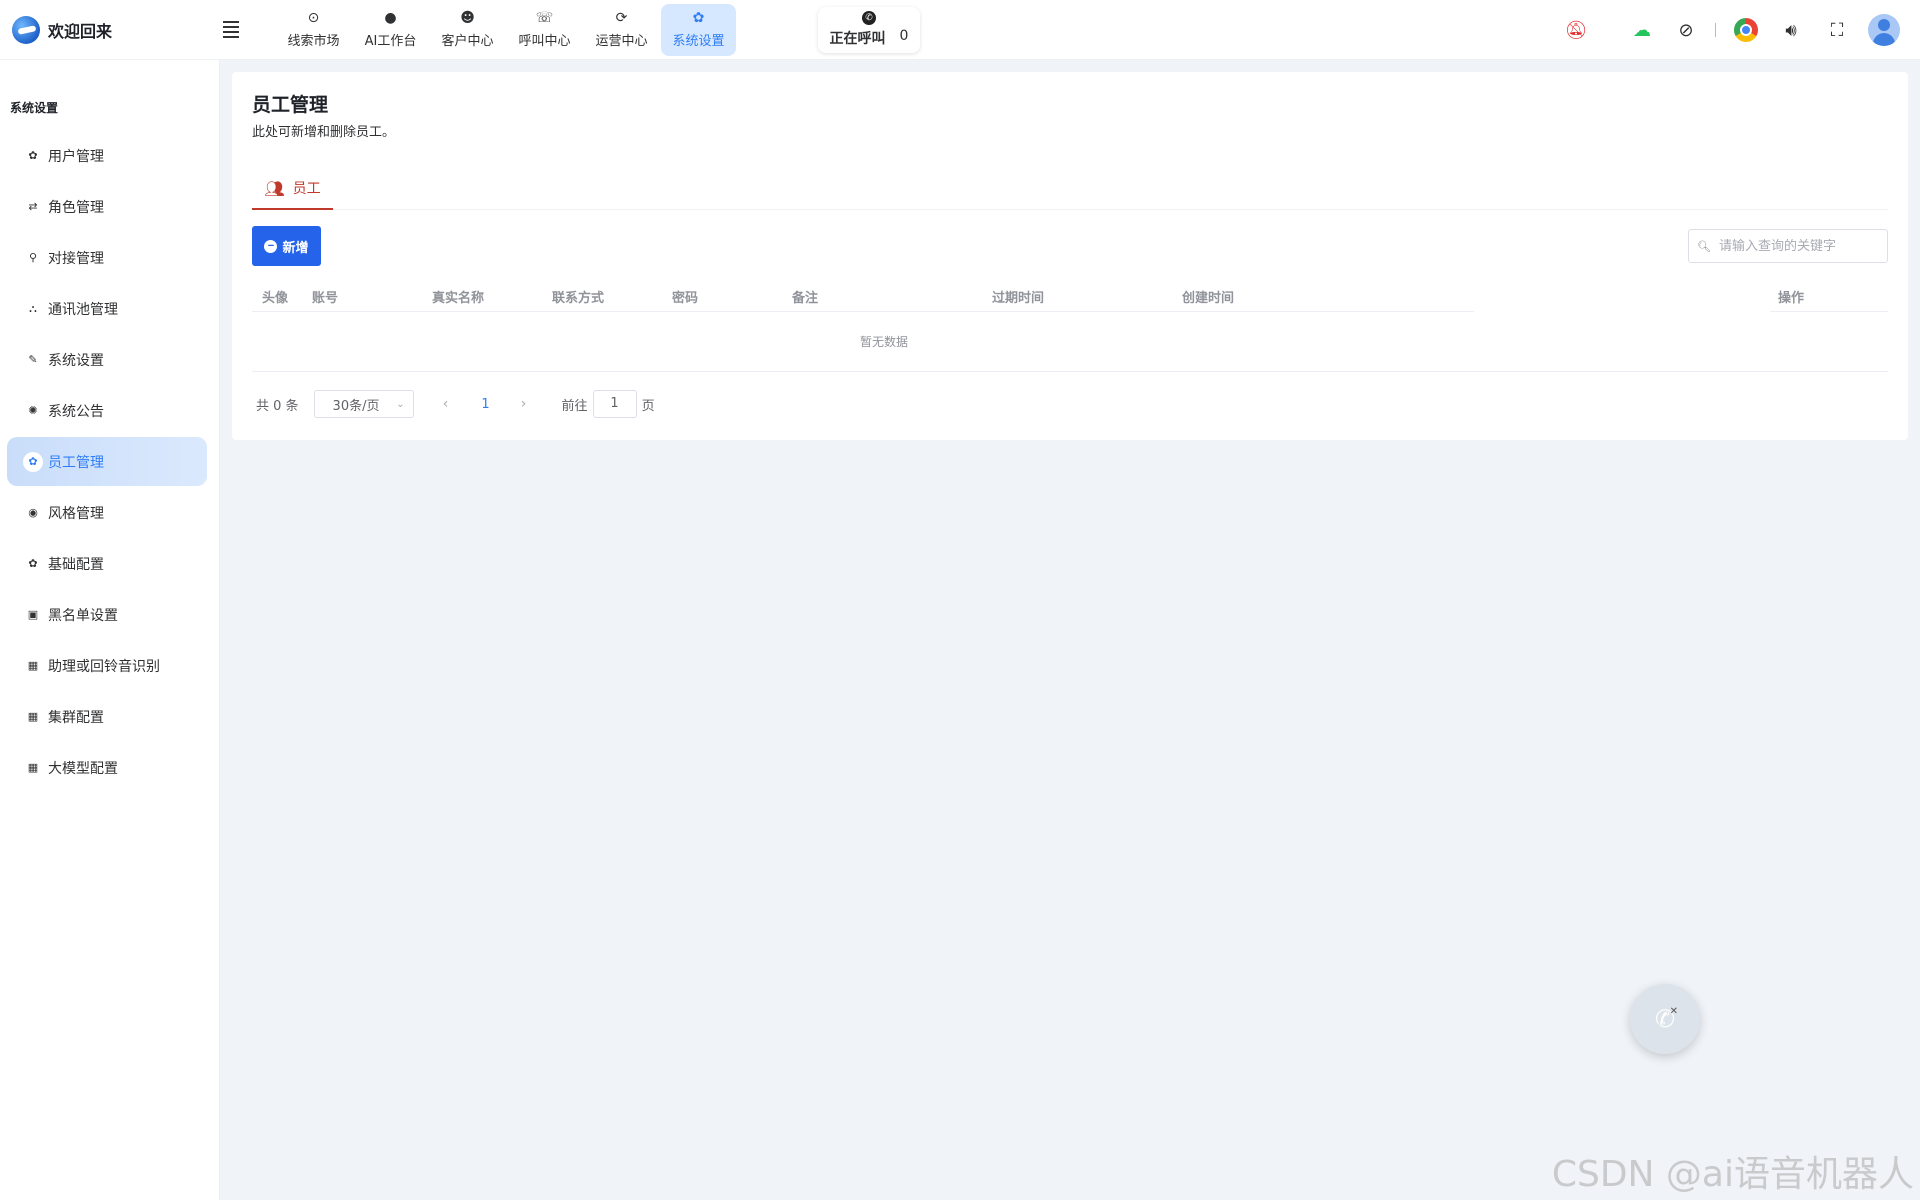 The width and height of the screenshot is (1920, 1200). I want to click on connect-icon: ⚲, so click(33, 257).